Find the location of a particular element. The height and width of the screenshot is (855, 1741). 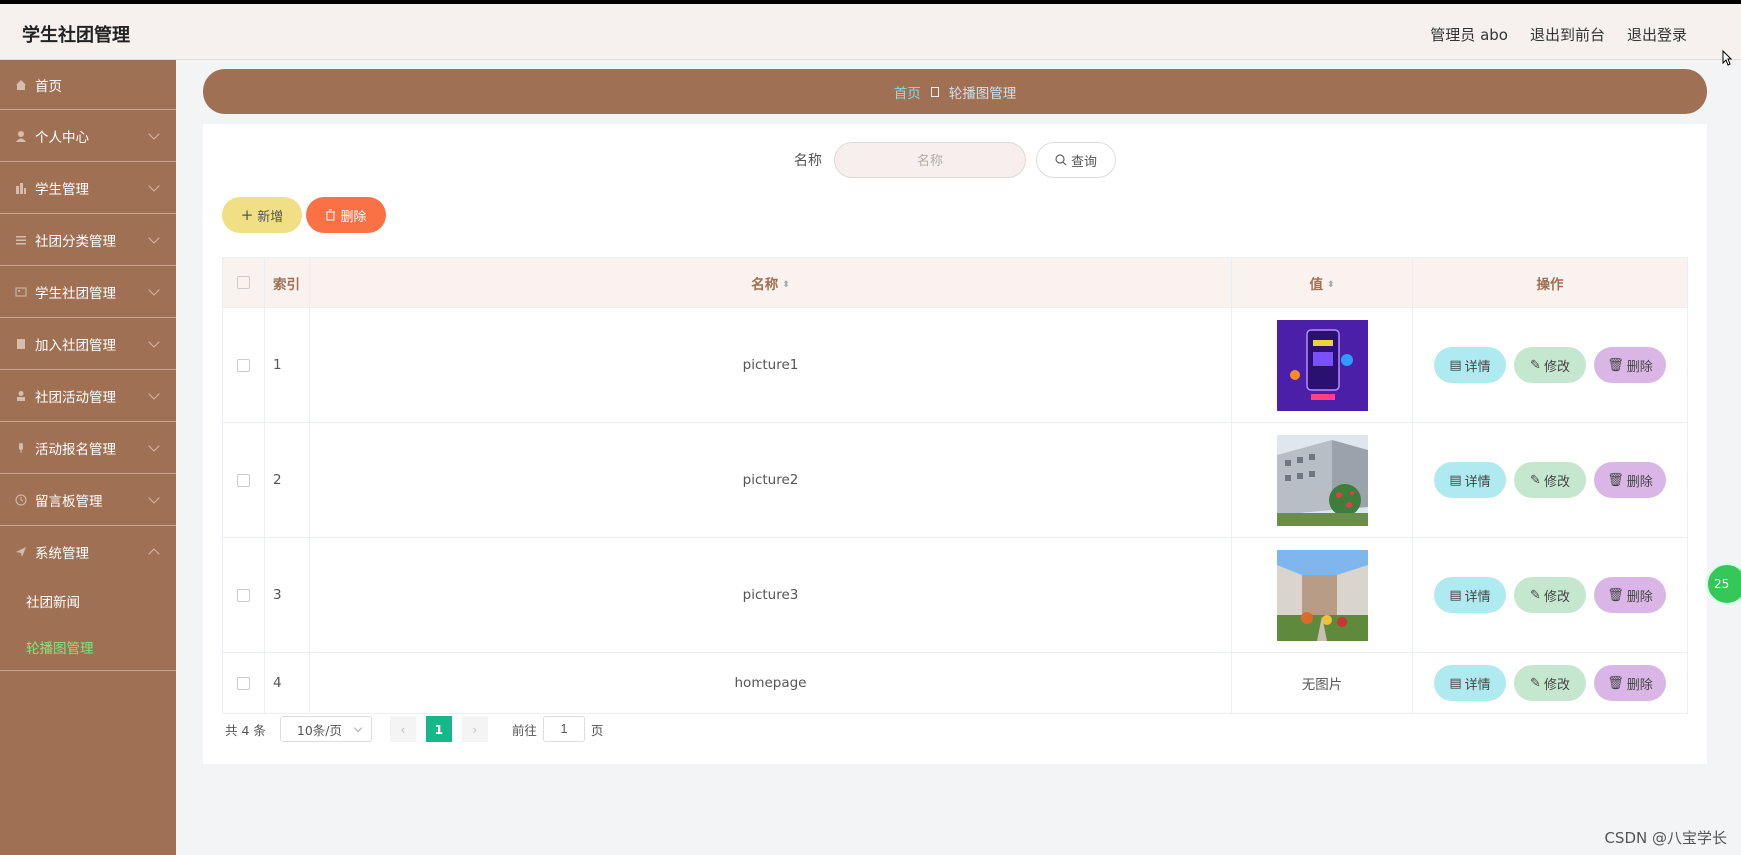

column-header-value: 值 ⬍ is located at coordinates (1322, 282).